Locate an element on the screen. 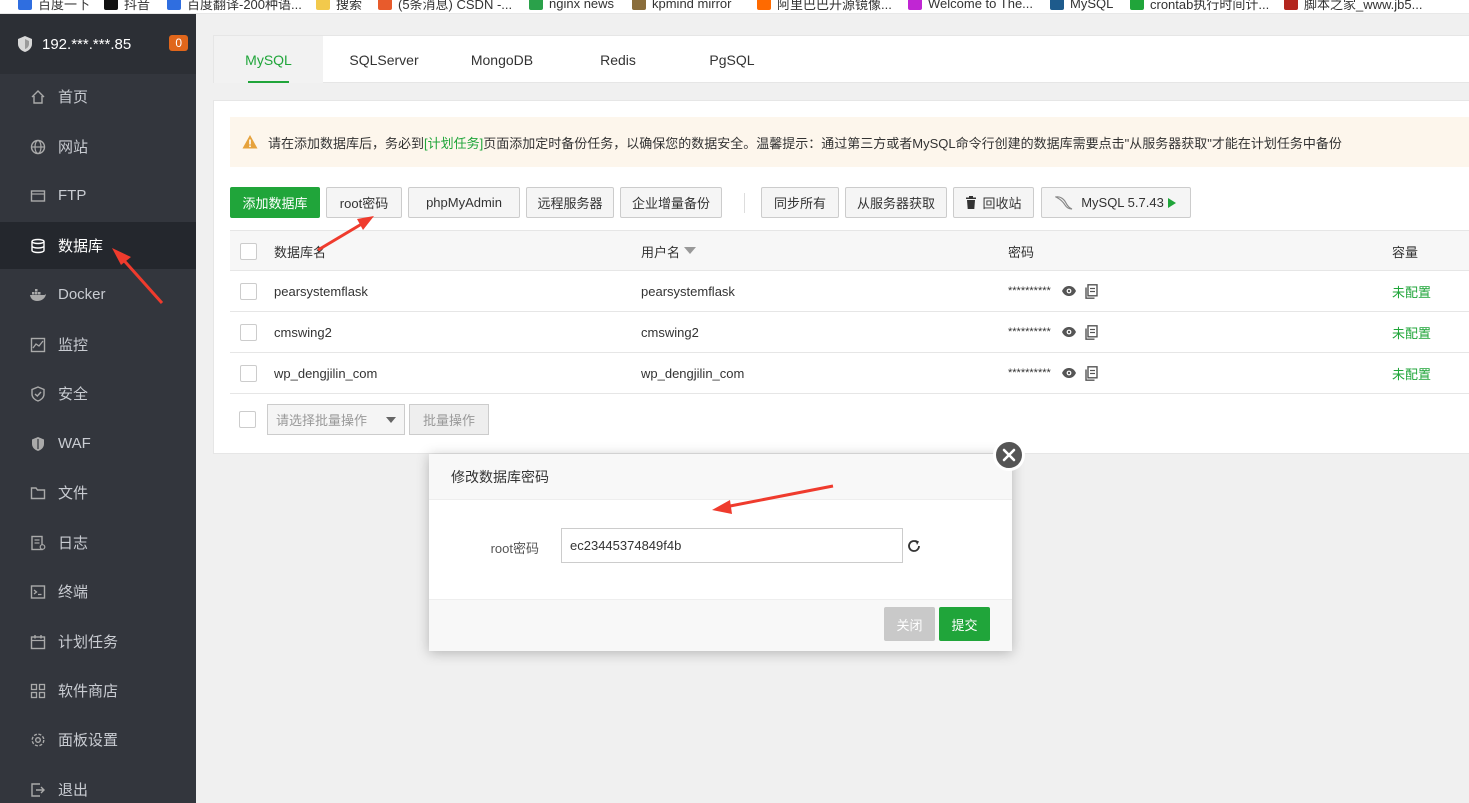  mysql-version-button: MySQL 5.7.43 is located at coordinates (1116, 202).